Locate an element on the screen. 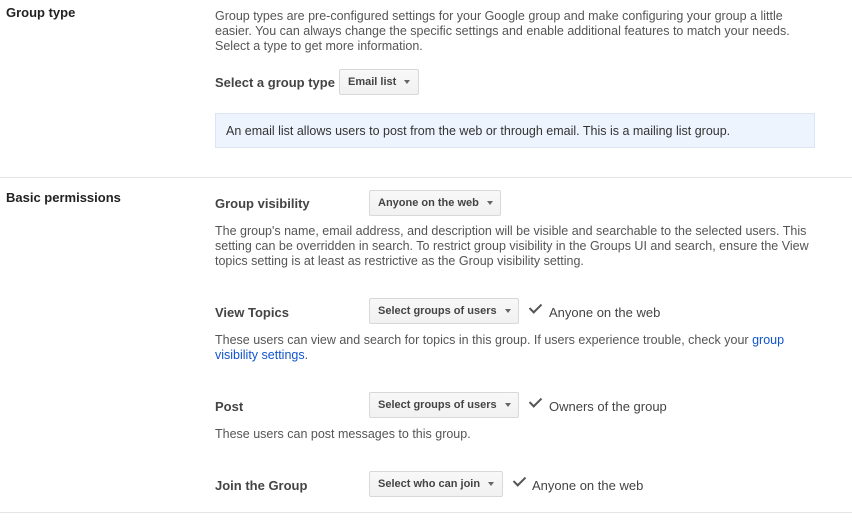 This screenshot has width=852, height=520. group-visibility-dropdown: Anyone on the web is located at coordinates (435, 203).